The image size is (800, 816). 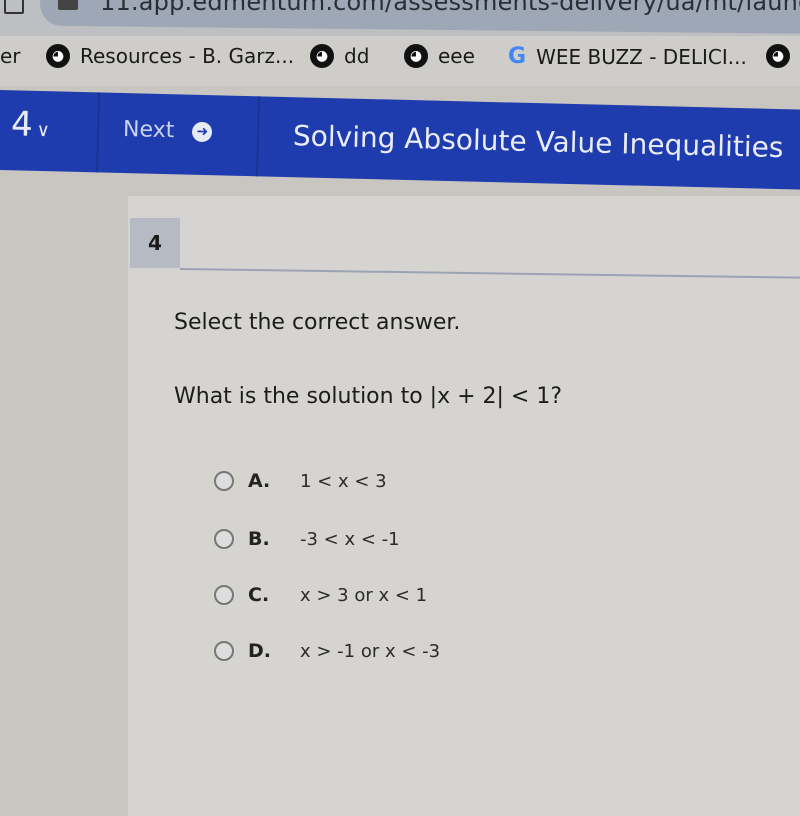 What do you see at coordinates (302, 396) in the screenshot?
I see `question-prompt-text: What is the solution to` at bounding box center [302, 396].